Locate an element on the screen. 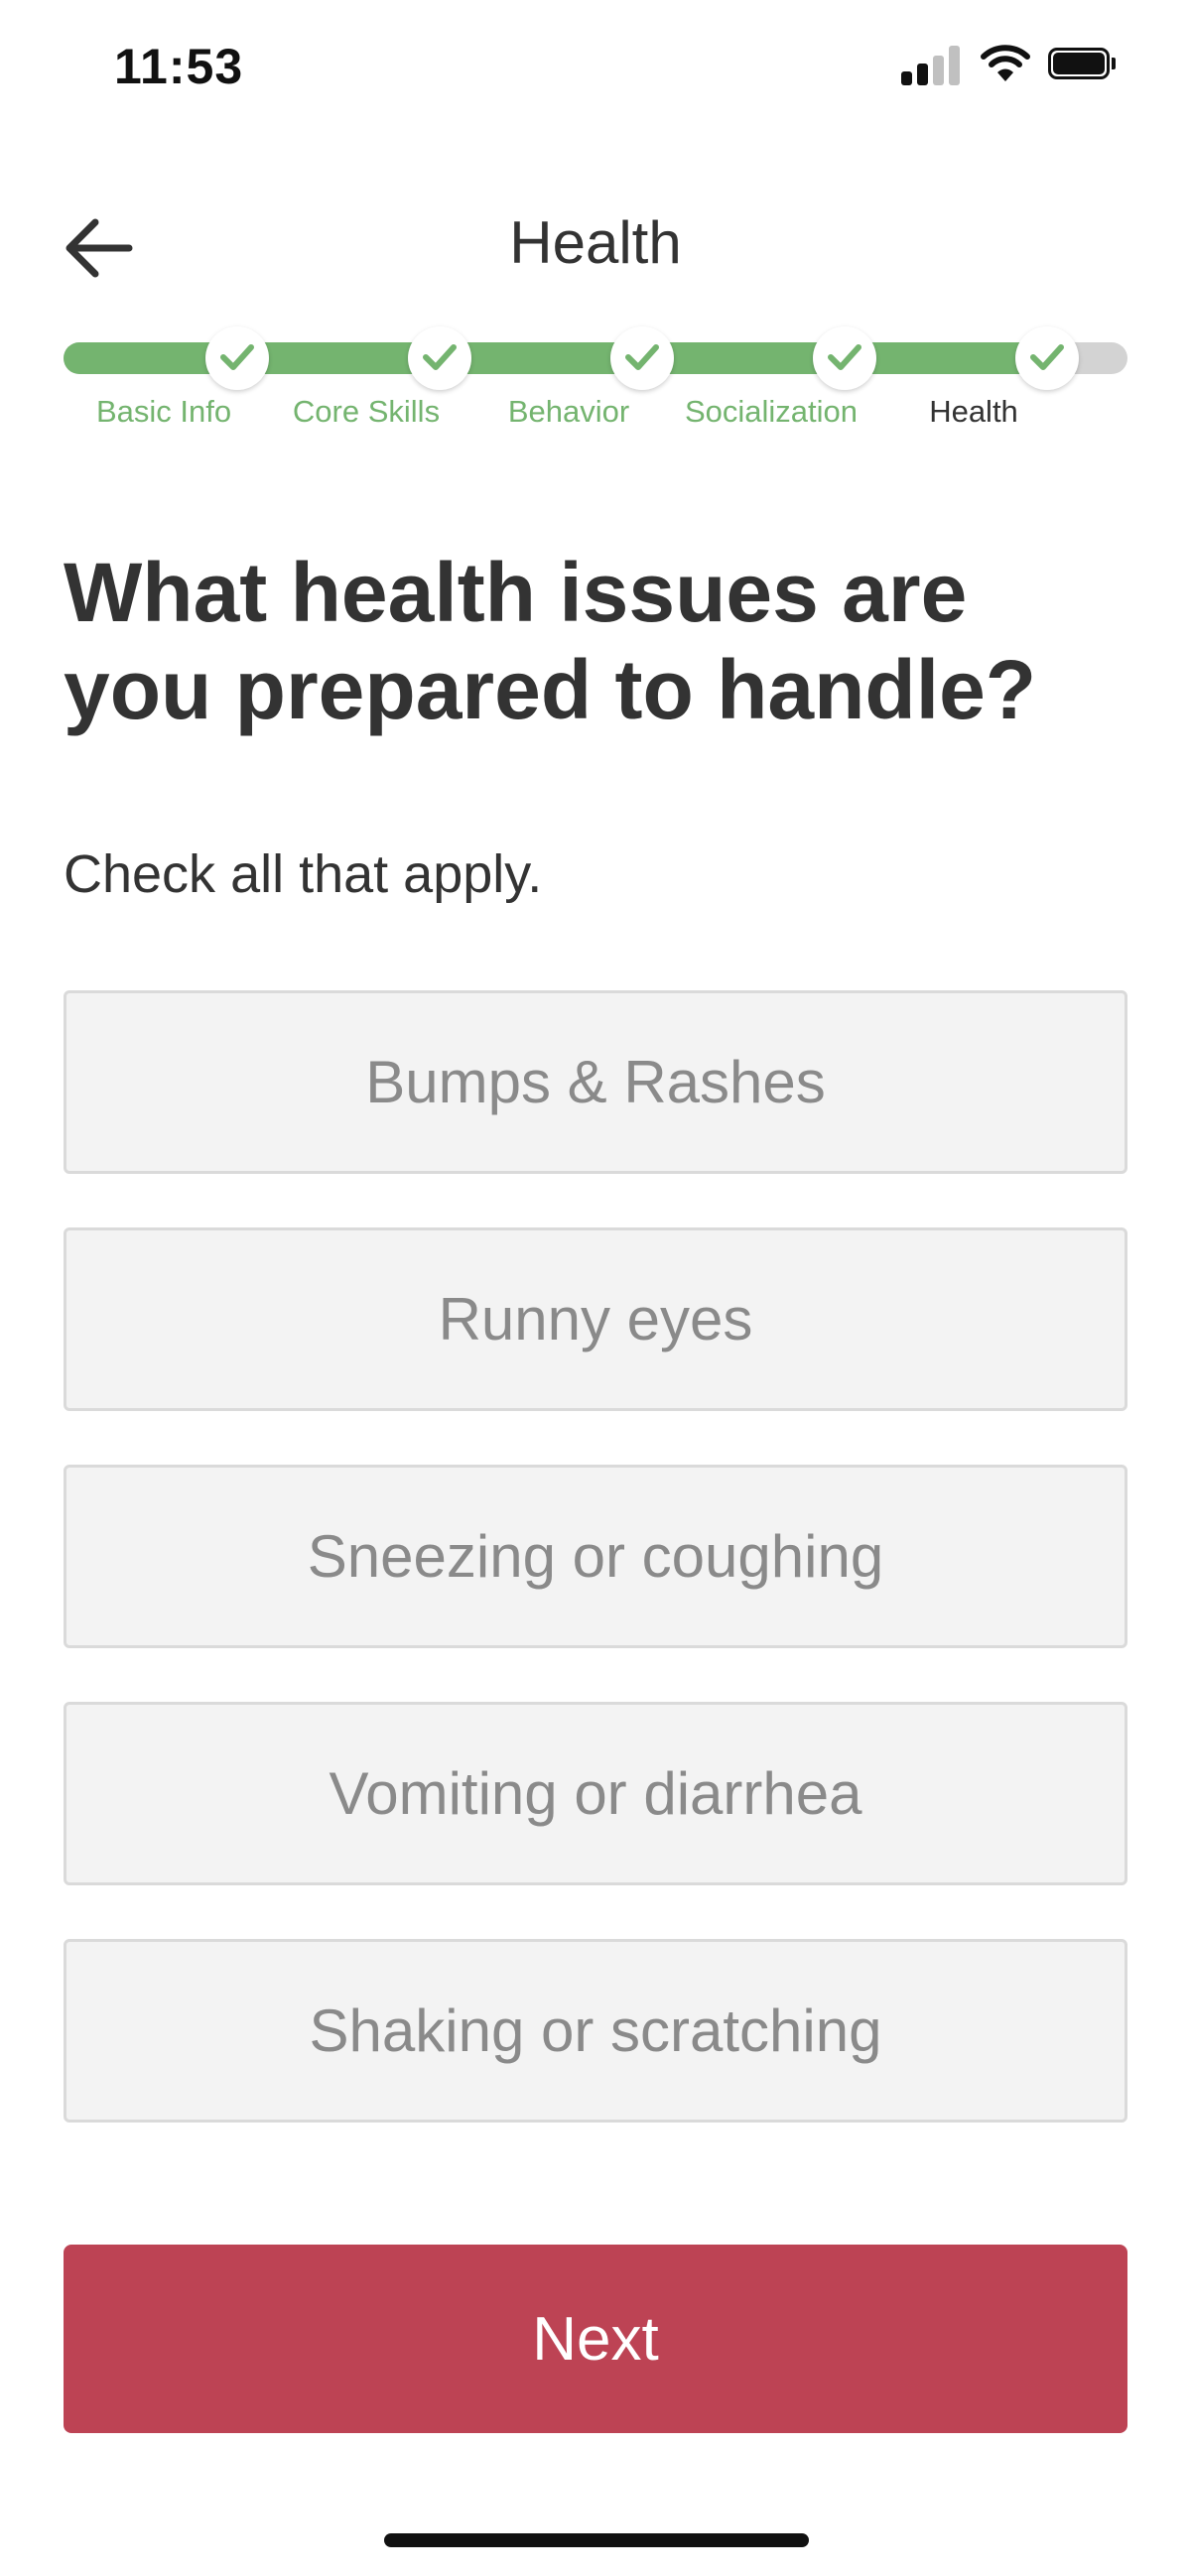  option-label: Sneezing or coughing is located at coordinates (595, 1557).